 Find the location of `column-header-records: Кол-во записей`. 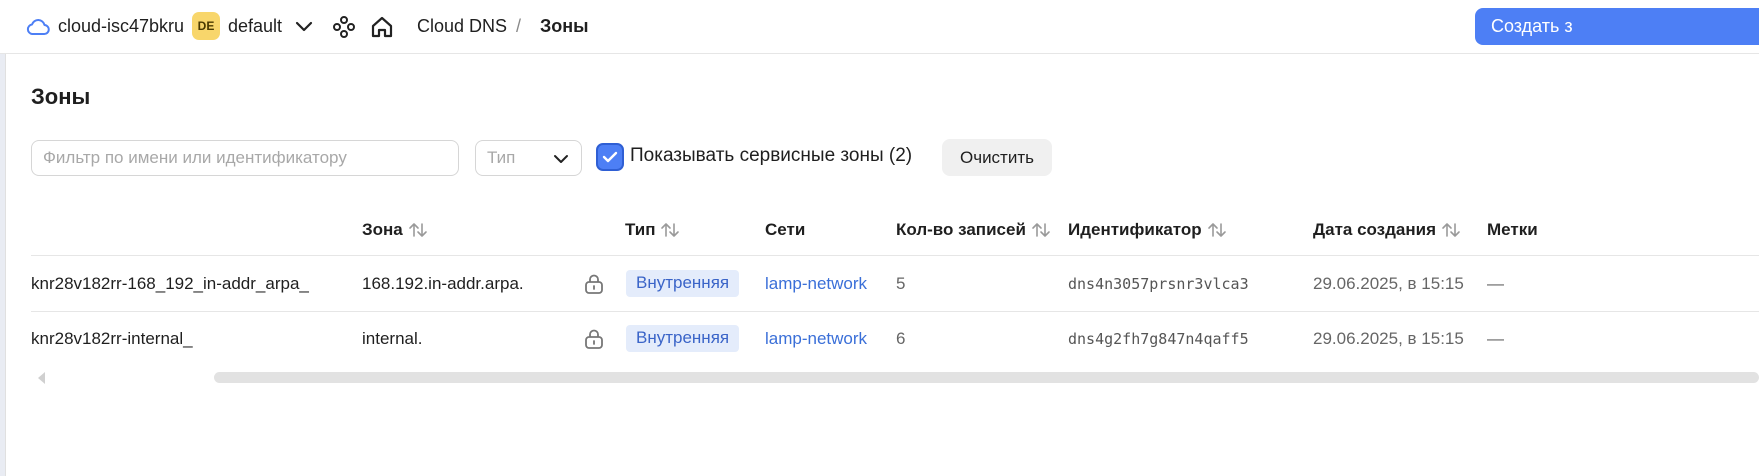

column-header-records: Кол-во записей is located at coordinates (973, 230).